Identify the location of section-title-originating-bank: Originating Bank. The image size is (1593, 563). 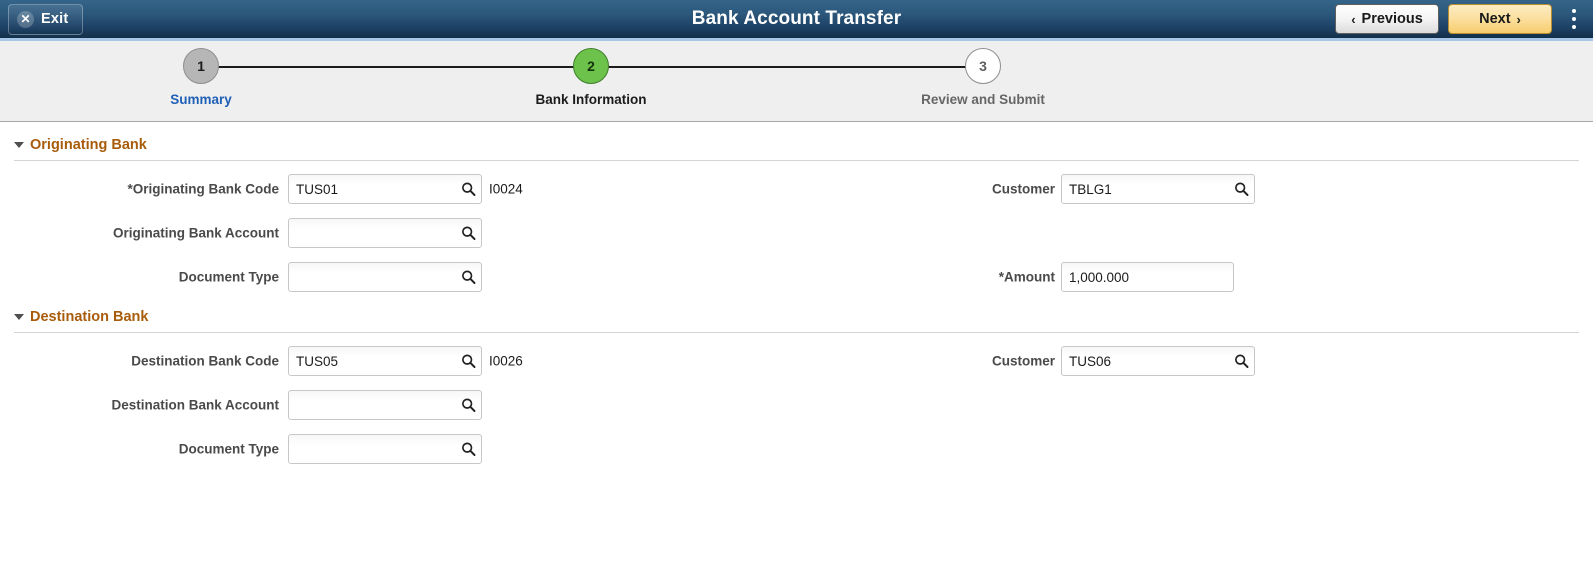
(88, 145).